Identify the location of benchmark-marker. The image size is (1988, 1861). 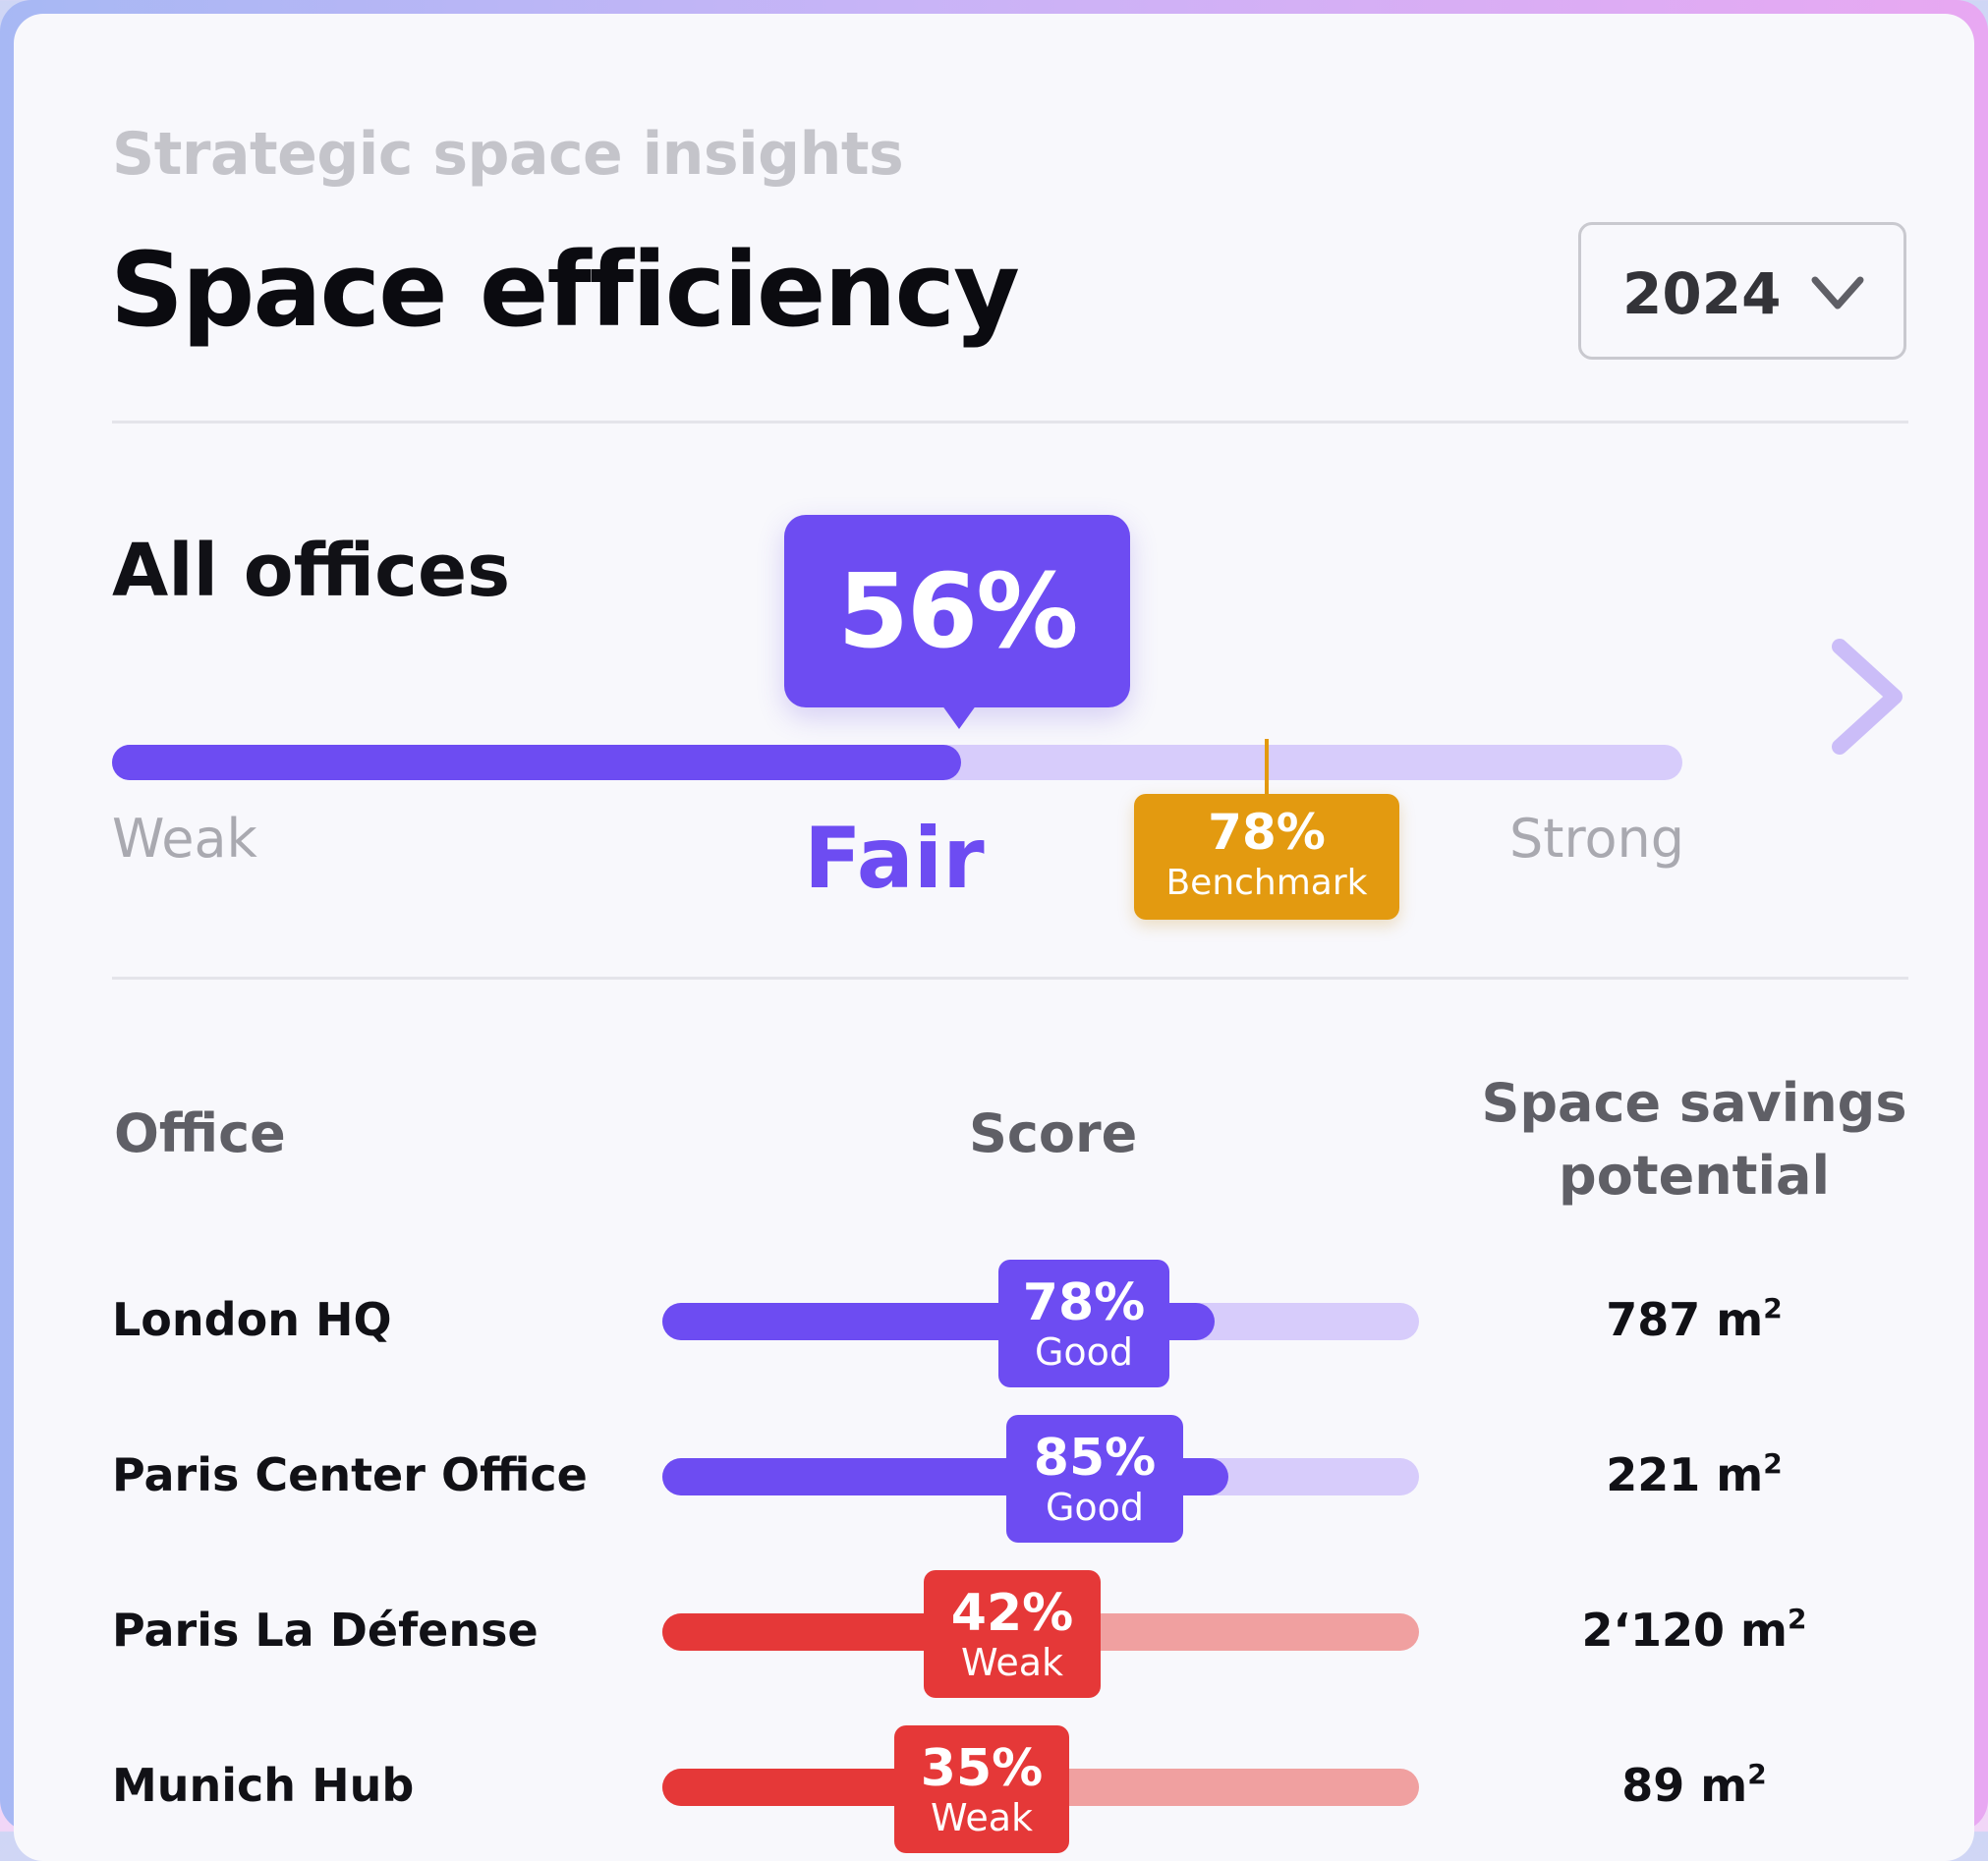
(1267, 769).